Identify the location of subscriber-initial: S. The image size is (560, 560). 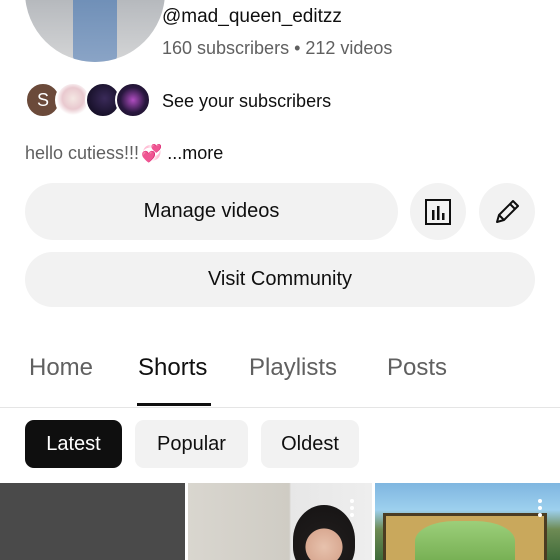
(42, 99).